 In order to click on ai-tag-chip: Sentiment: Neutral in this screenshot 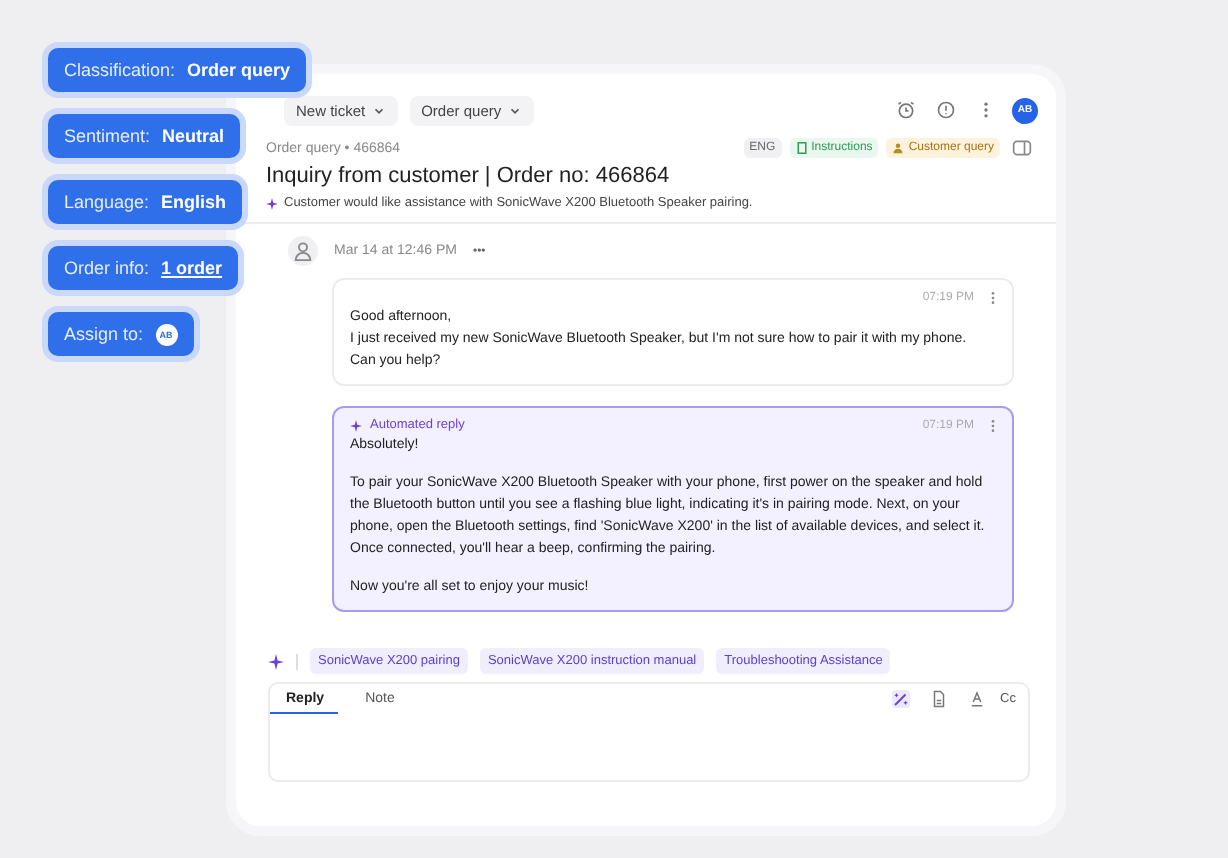, I will do `click(144, 136)`.